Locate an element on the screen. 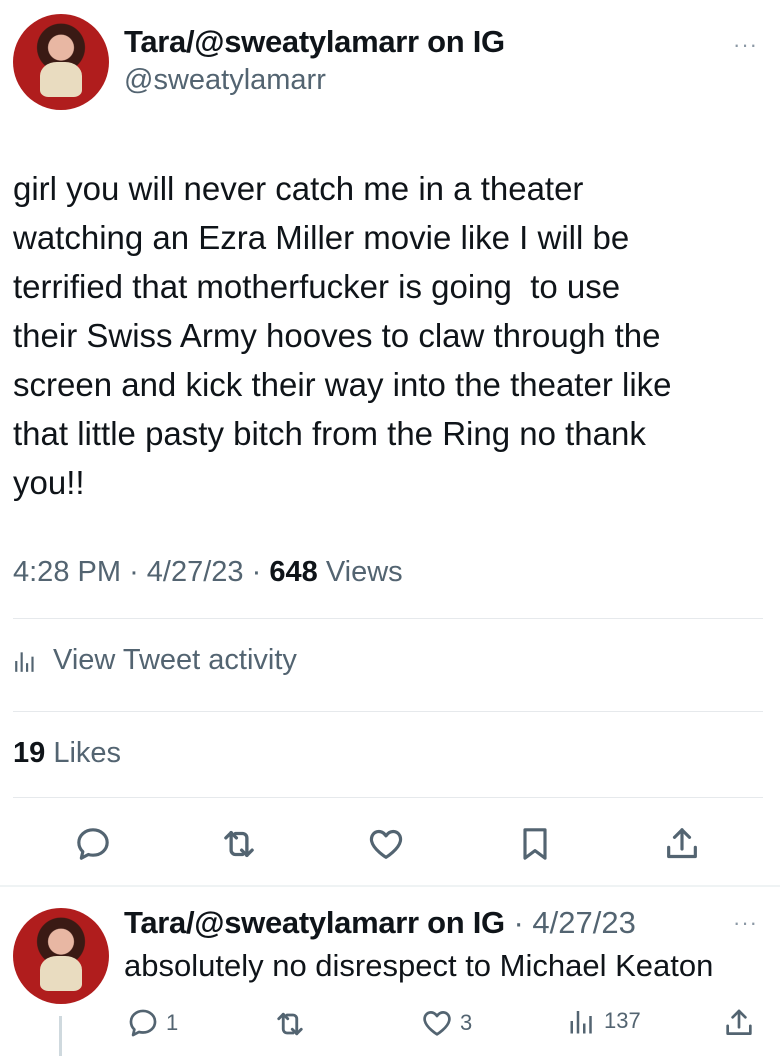 This screenshot has width=780, height=1056. display-name: Tara/@sweatylamarr on IG is located at coordinates (314, 42).